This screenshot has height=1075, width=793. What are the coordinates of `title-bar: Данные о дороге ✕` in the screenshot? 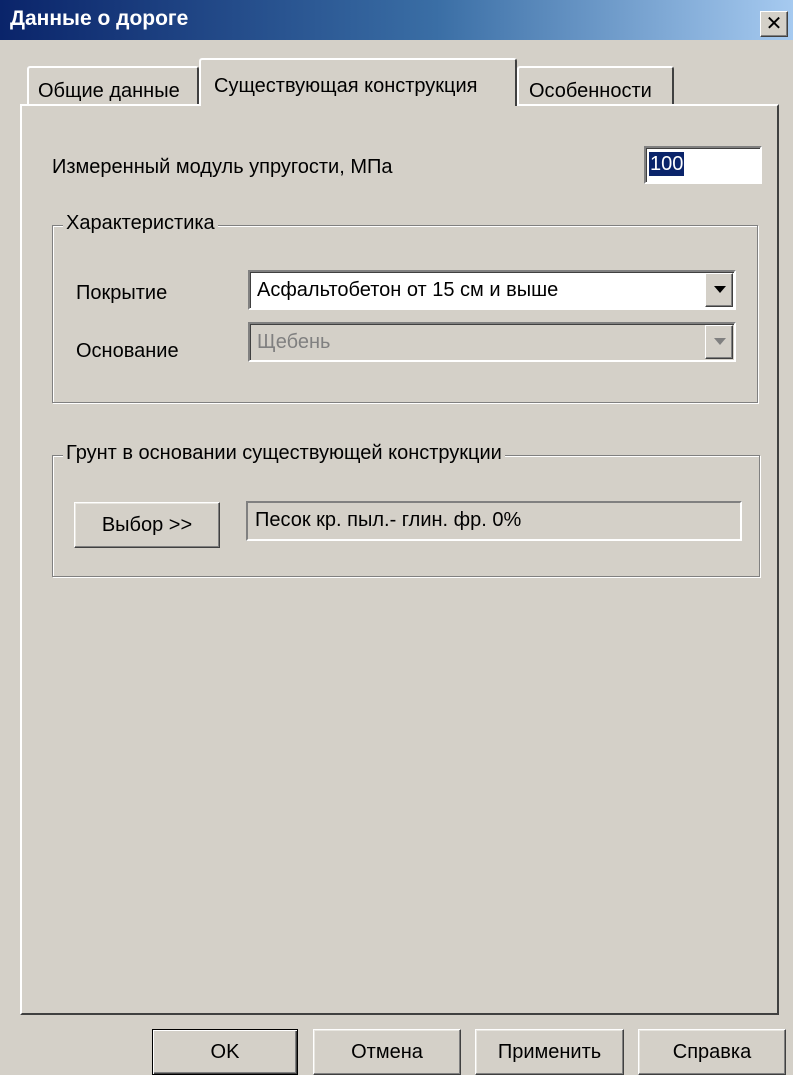 It's located at (396, 20).